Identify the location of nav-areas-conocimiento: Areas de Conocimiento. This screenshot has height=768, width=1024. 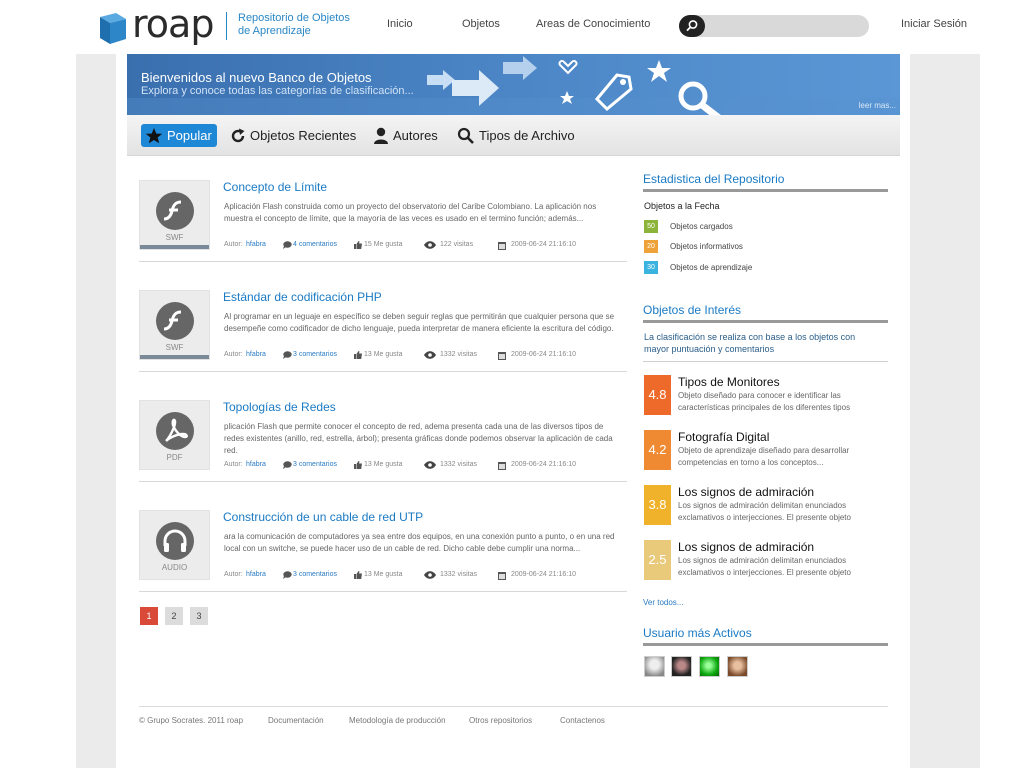
(593, 24).